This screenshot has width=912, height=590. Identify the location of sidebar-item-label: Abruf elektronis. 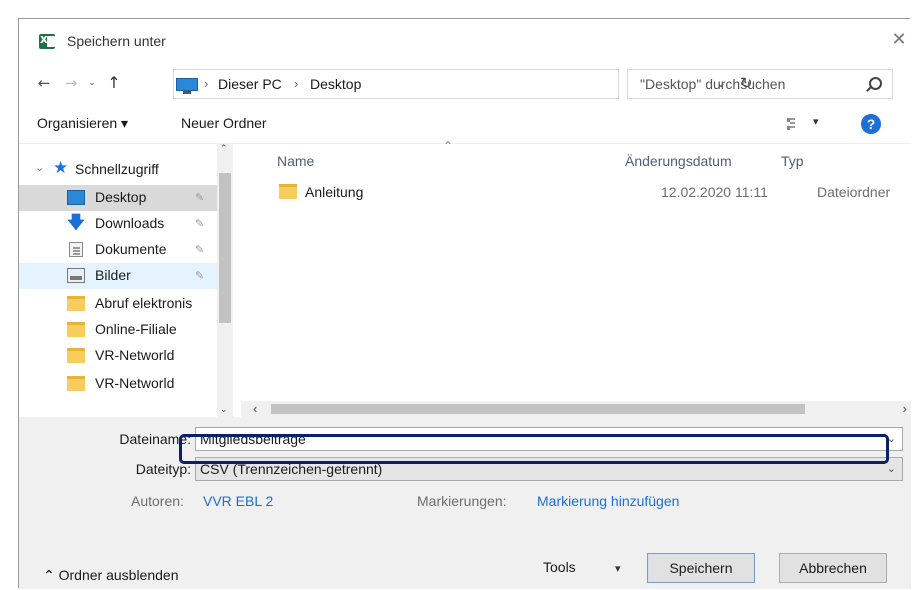
(144, 303).